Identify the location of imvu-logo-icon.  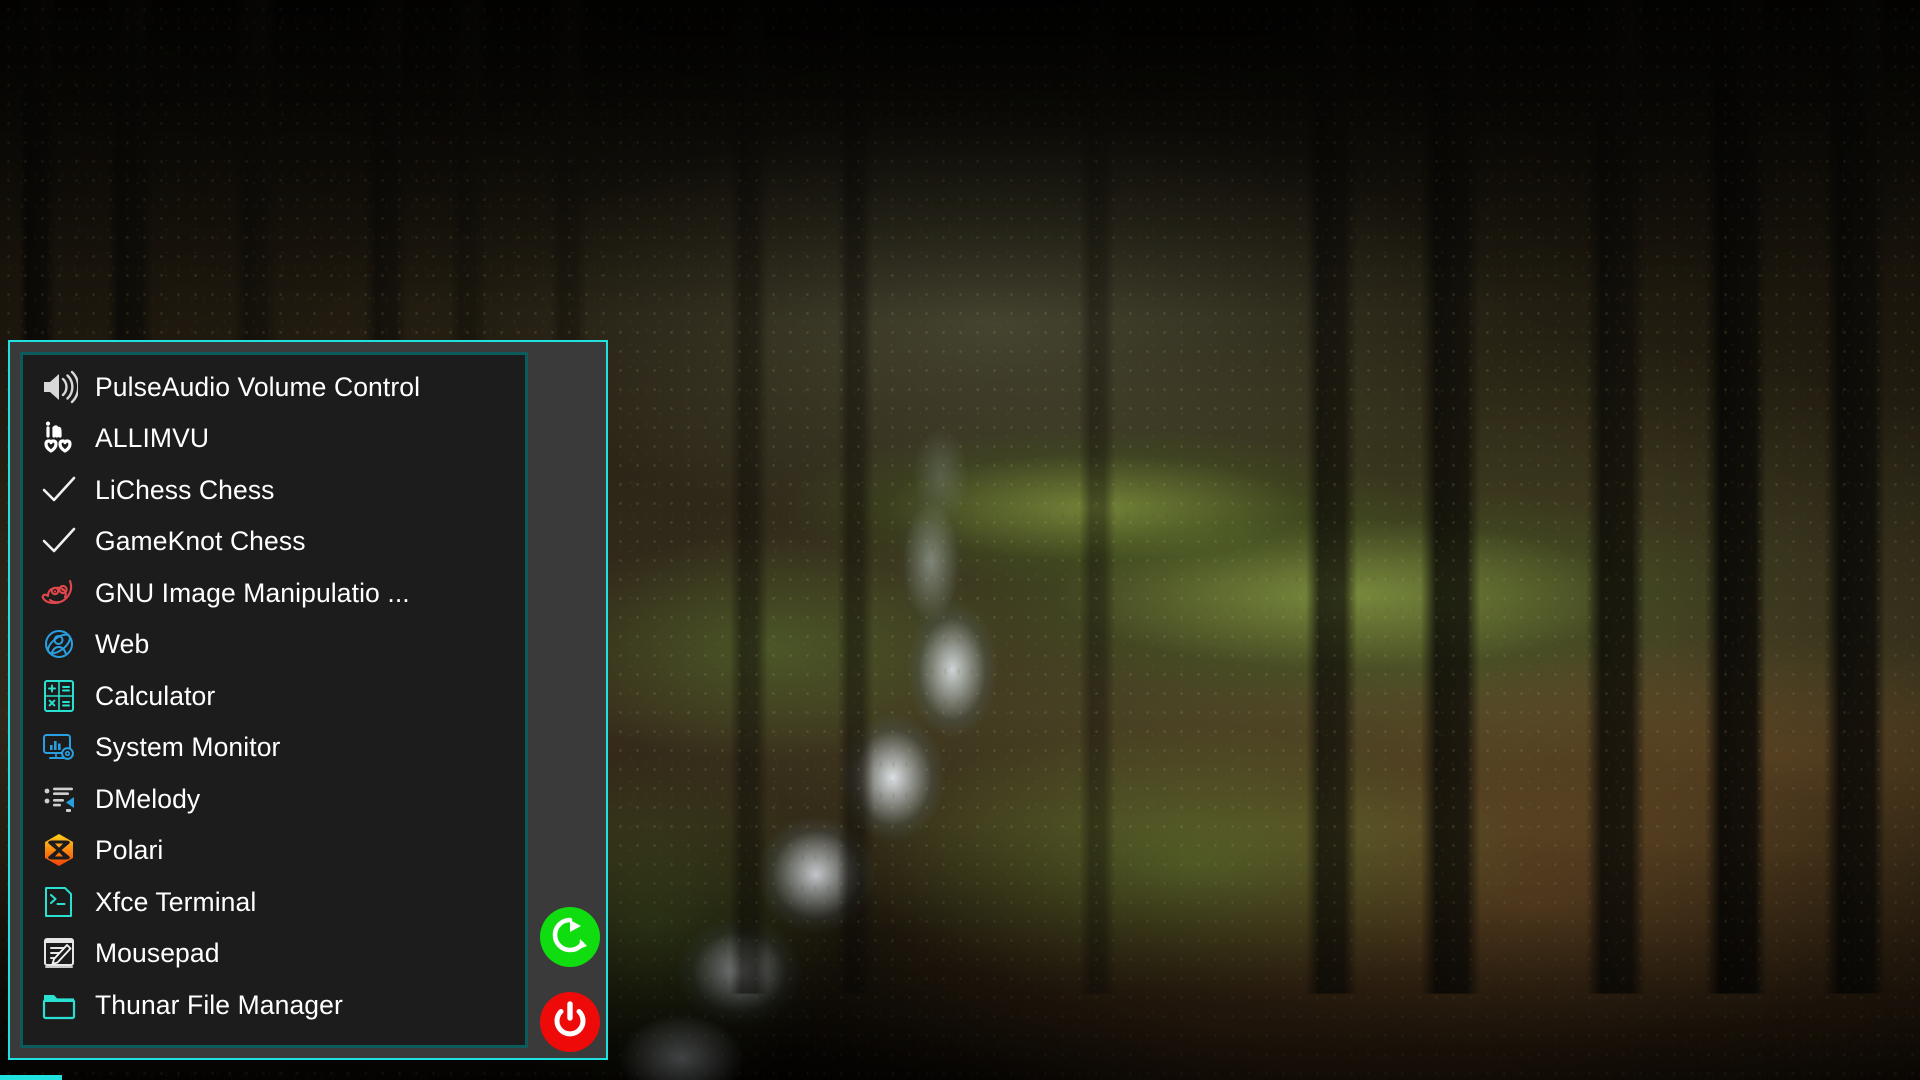
(59, 438).